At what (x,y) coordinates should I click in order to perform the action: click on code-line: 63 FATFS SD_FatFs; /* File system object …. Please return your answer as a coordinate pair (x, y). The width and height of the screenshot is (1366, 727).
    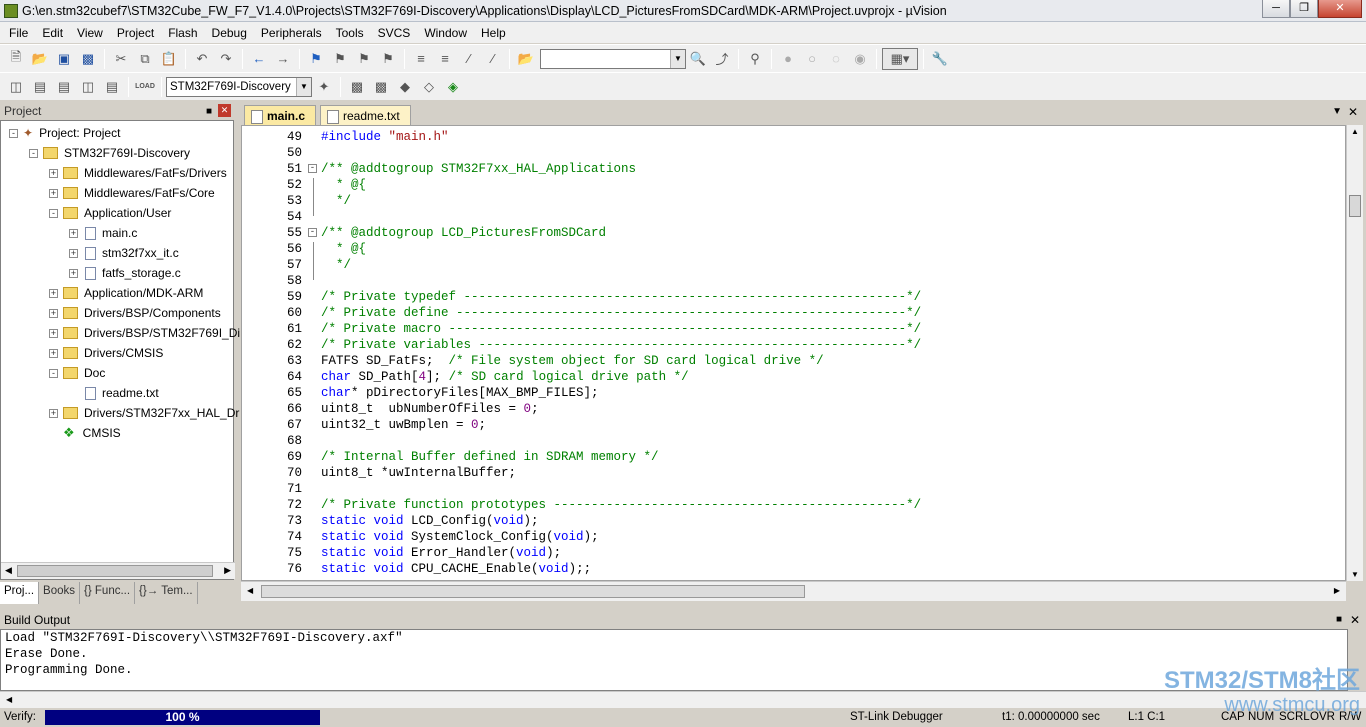
    Looking at the image, I should click on (792, 361).